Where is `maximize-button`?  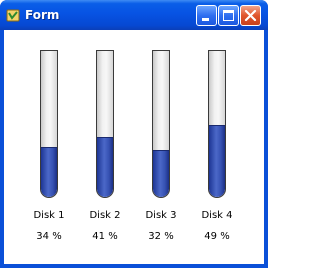 maximize-button is located at coordinates (228, 15).